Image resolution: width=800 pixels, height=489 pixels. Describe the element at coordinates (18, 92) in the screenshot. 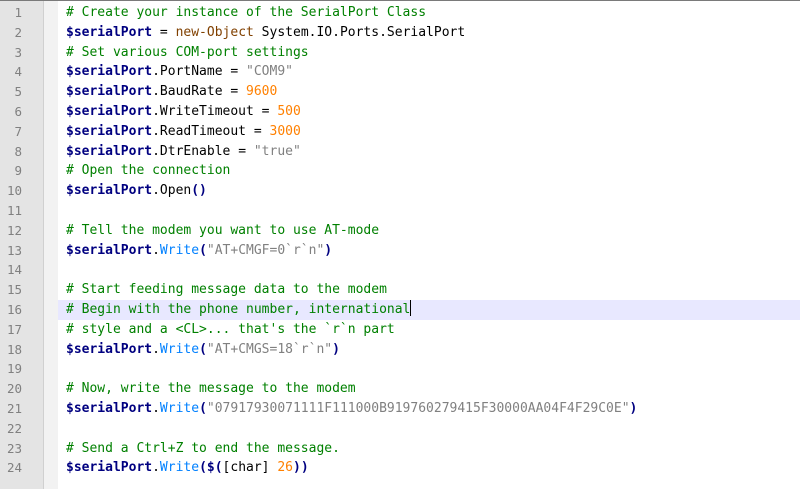

I see `line-number: 5` at that location.